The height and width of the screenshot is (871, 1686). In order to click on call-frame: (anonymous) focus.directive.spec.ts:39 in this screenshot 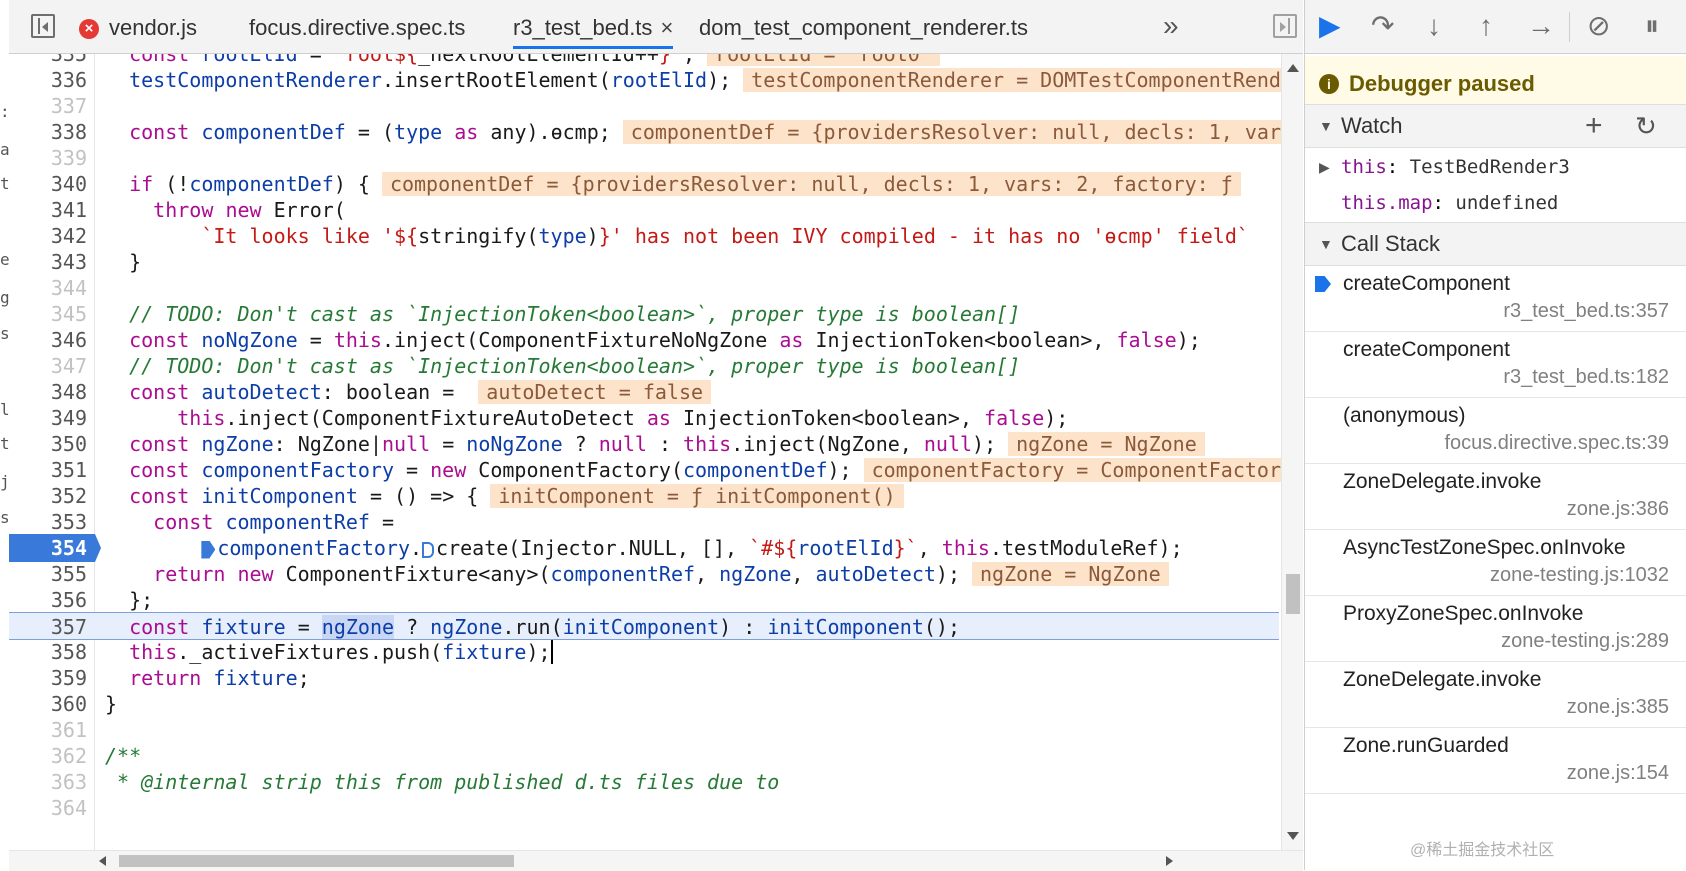, I will do `click(1495, 431)`.